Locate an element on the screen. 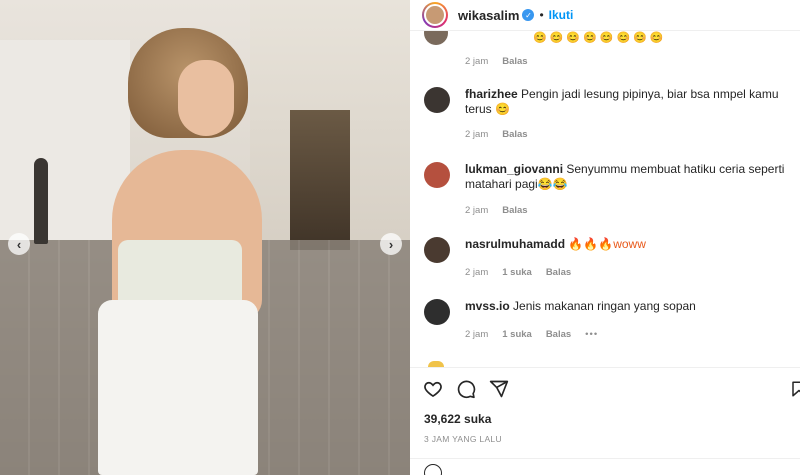 The image size is (800, 475). comment-box-divider is located at coordinates (605, 458).